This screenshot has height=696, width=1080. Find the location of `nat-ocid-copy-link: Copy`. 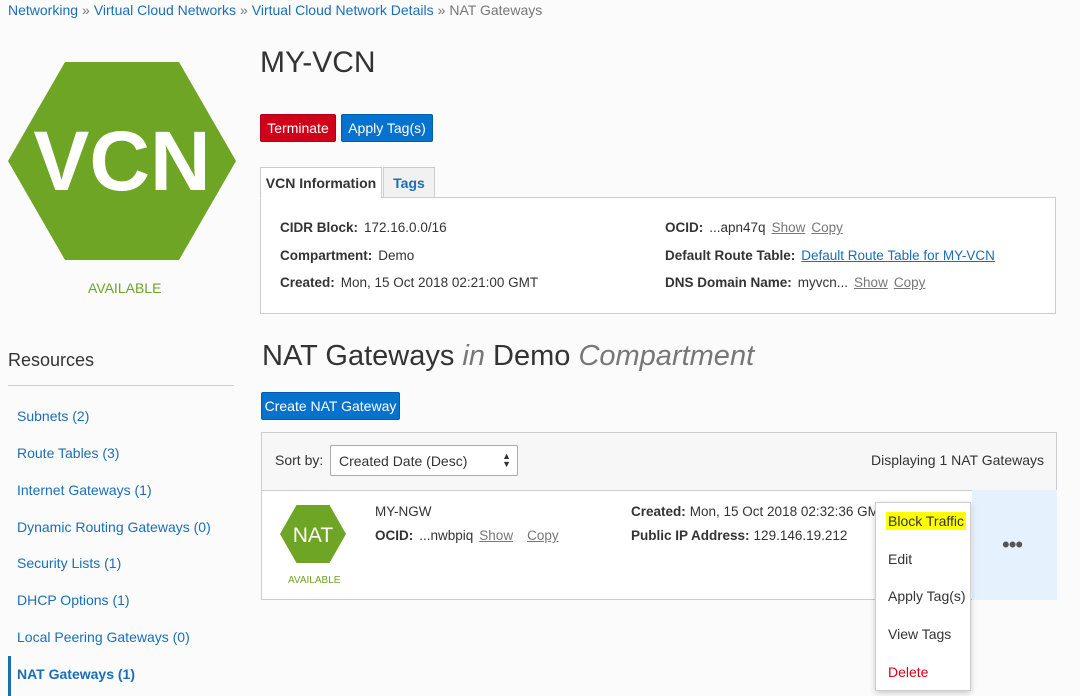

nat-ocid-copy-link: Copy is located at coordinates (543, 535).